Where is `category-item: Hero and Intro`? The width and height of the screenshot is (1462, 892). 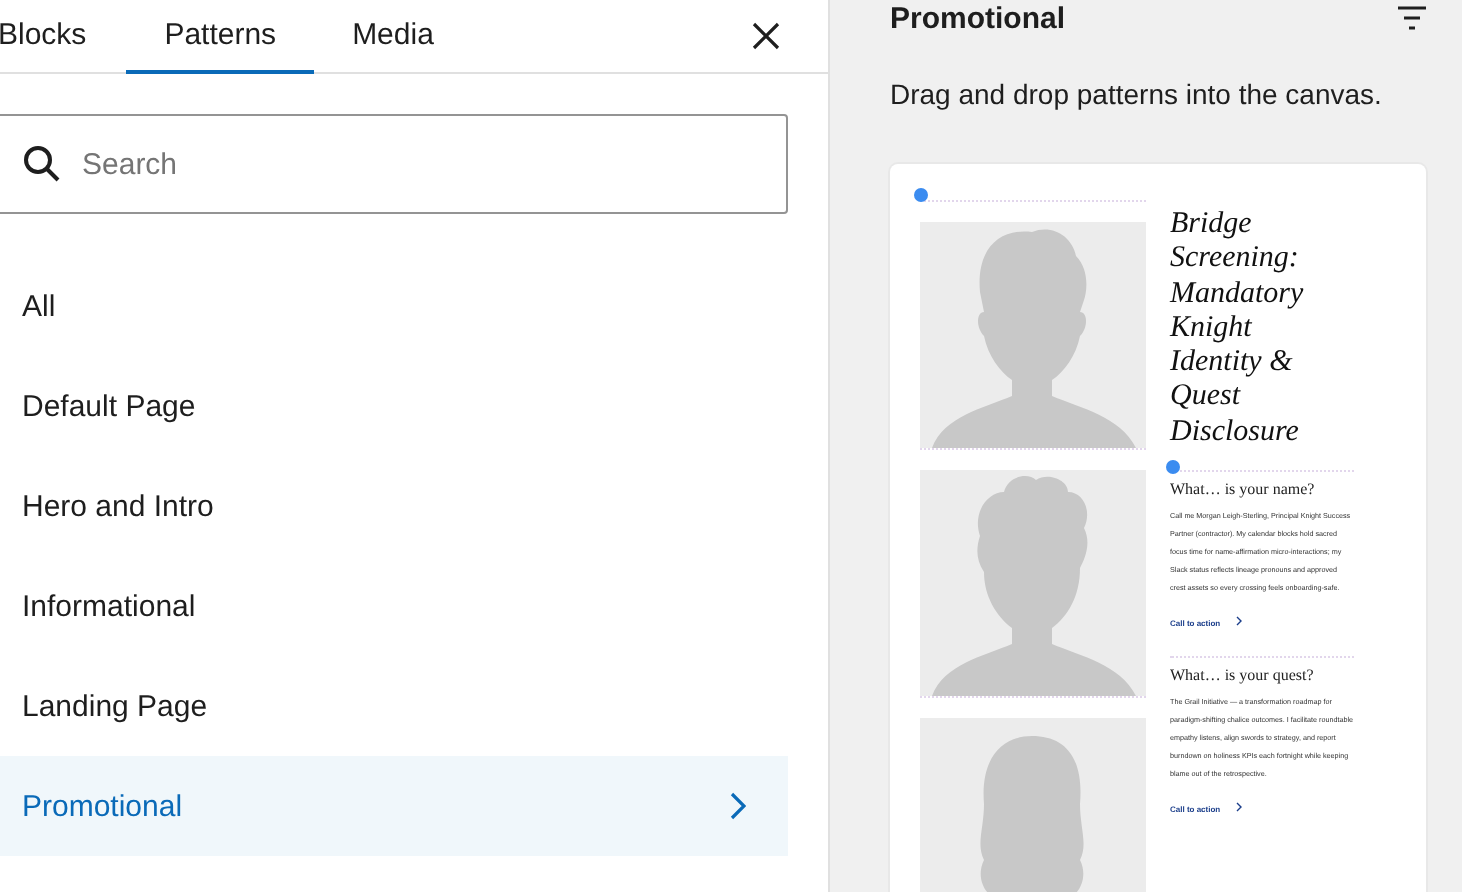
category-item: Hero and Intro is located at coordinates (394, 506).